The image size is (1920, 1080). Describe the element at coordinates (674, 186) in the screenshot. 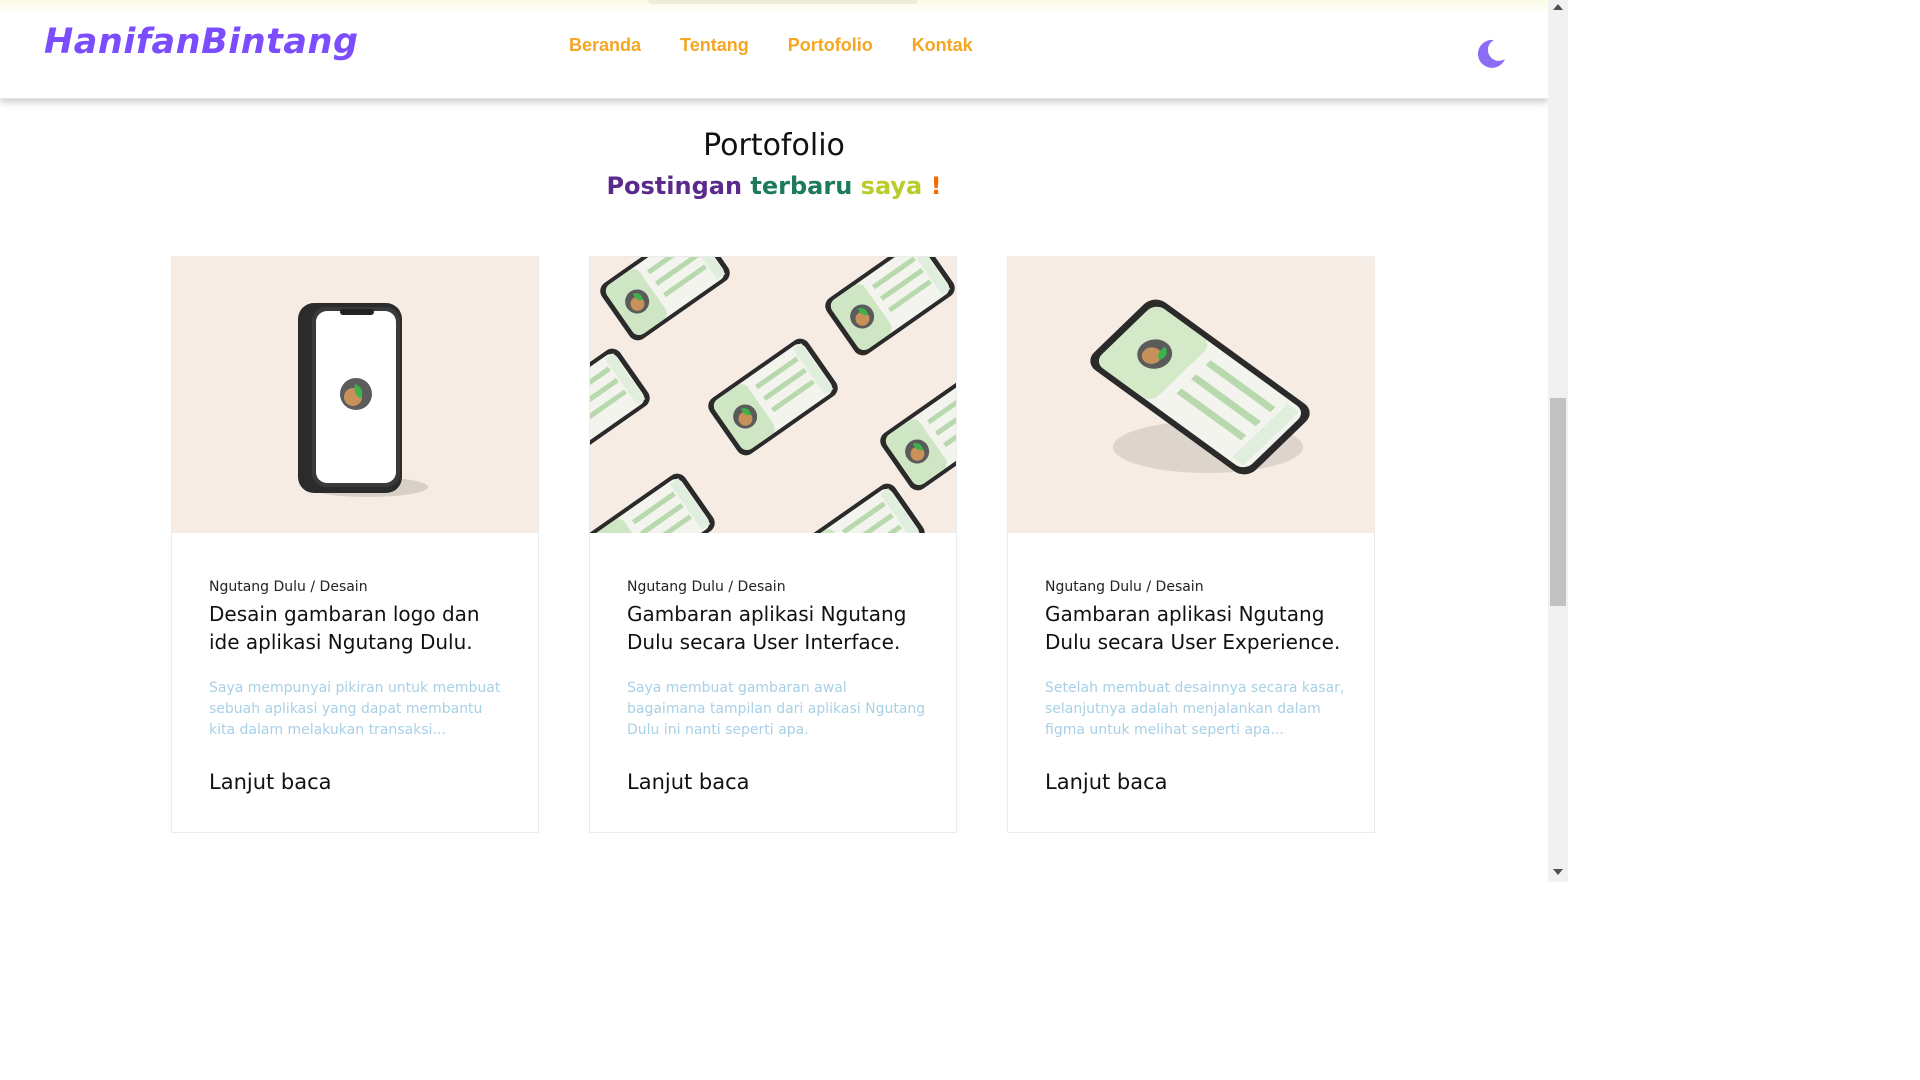

I see `subtitle-word: Postingan` at that location.